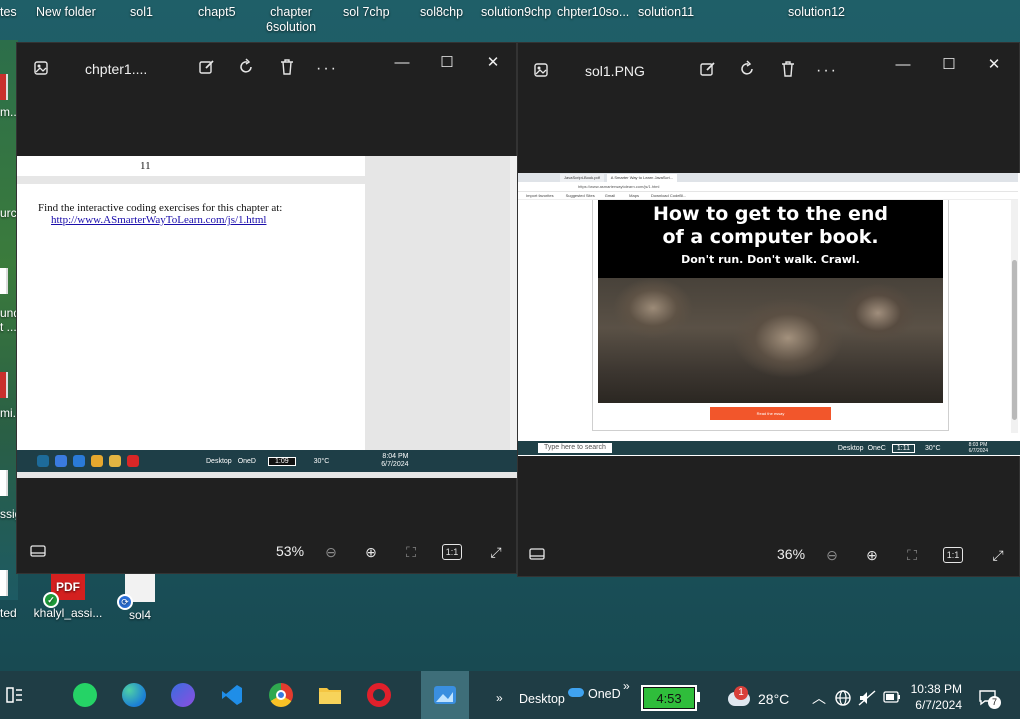  What do you see at coordinates (934, 697) in the screenshot?
I see `clock: 10:38 PM 6/7/2024` at bounding box center [934, 697].